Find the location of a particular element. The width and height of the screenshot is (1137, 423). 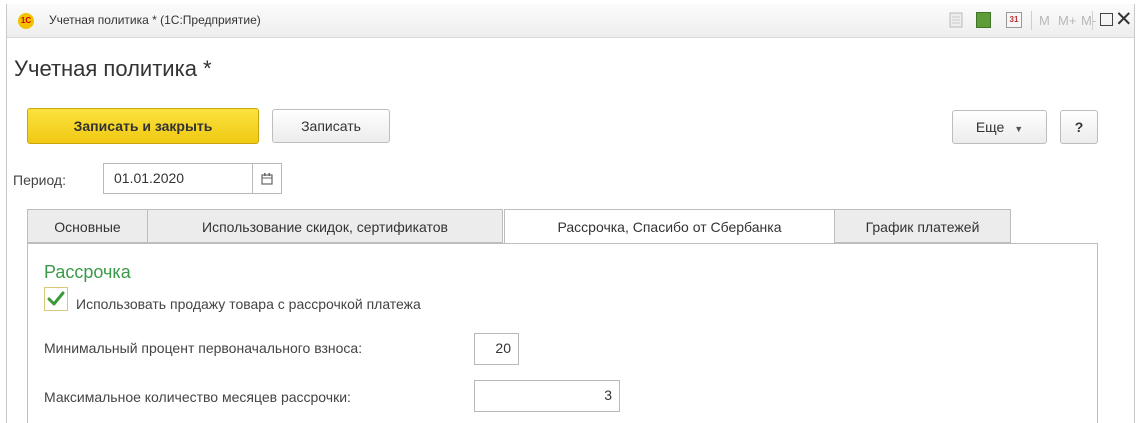

calendar-icon: 31 is located at coordinates (1014, 20).